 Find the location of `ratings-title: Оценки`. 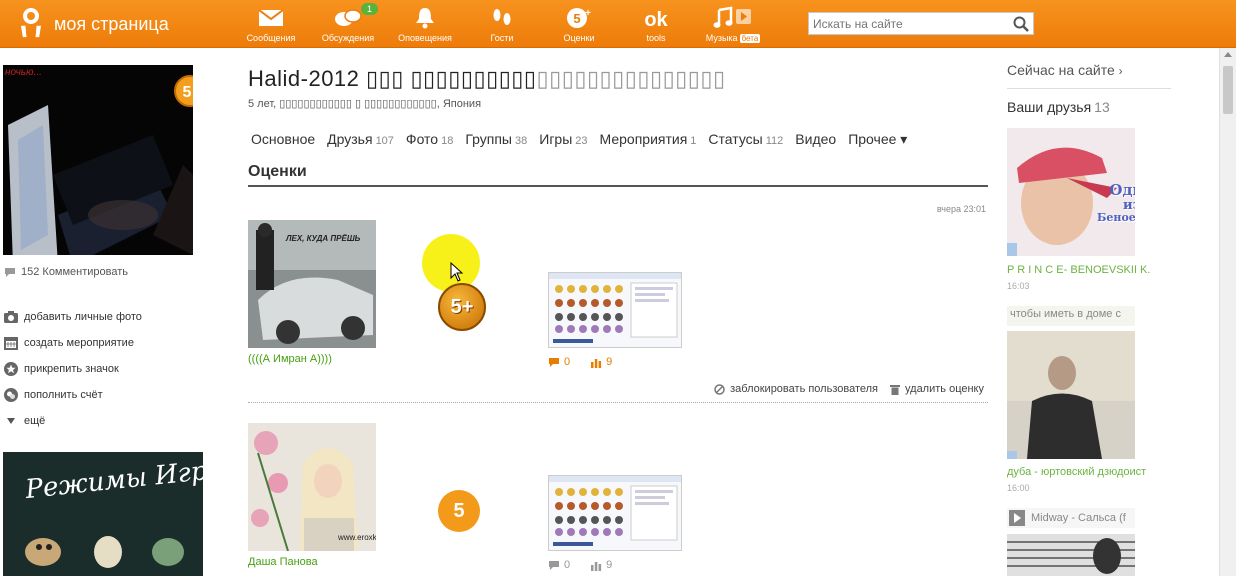

ratings-title: Оценки is located at coordinates (277, 171).